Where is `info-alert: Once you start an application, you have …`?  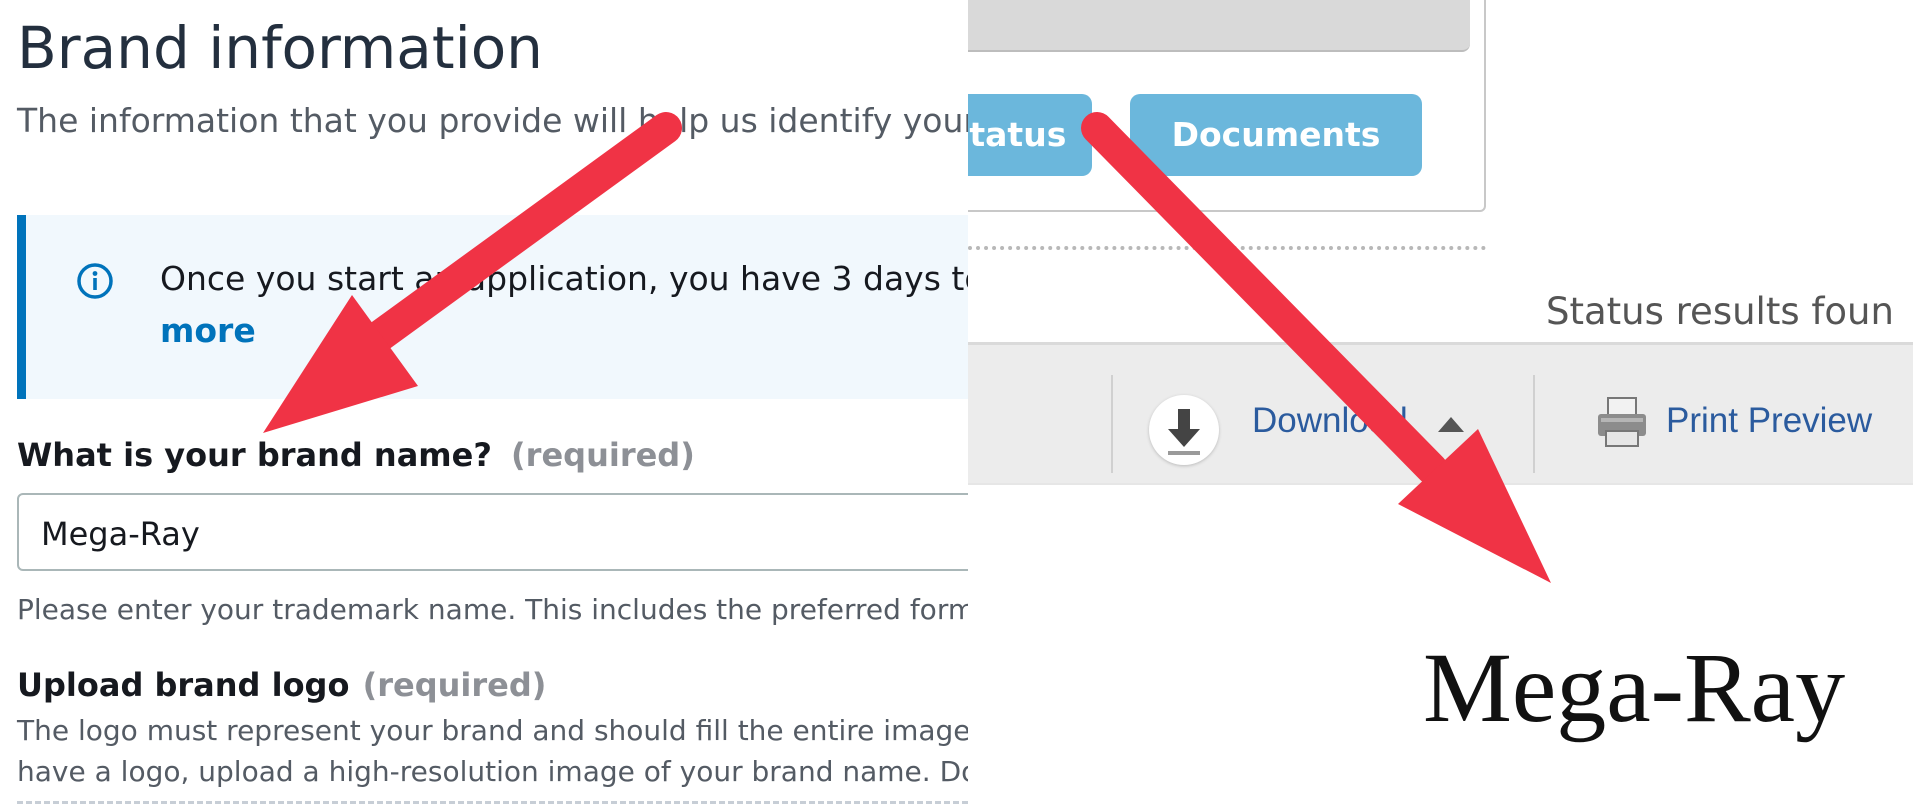
info-alert: Once you start an application, you have … is located at coordinates (492, 307).